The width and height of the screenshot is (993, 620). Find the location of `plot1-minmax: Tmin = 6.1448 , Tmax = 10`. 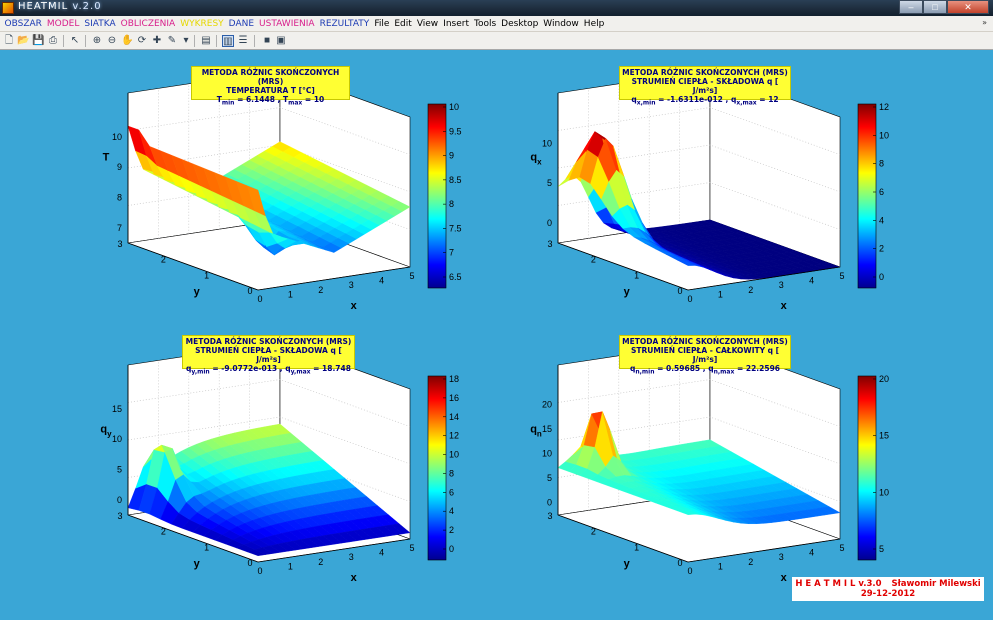

plot1-minmax: Tmin = 6.1448 , Tmax = 10 is located at coordinates (270, 101).